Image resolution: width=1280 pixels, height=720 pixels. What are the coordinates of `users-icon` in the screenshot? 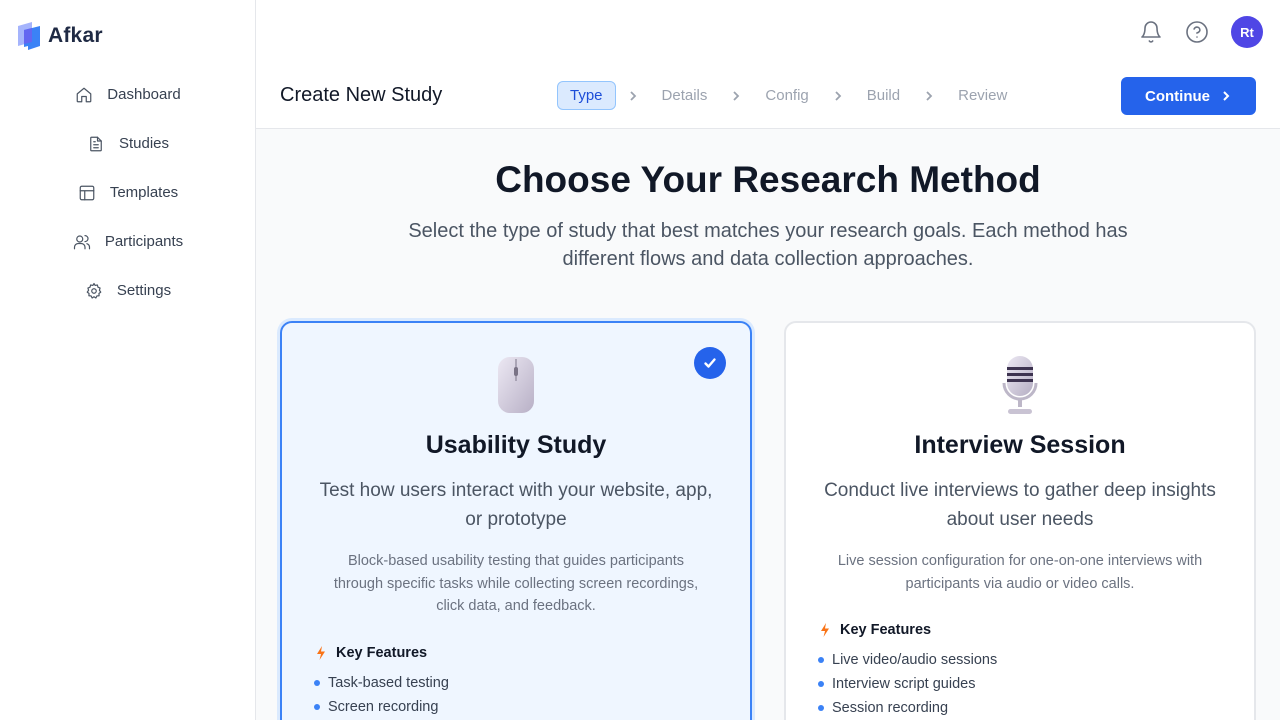 It's located at (81, 241).